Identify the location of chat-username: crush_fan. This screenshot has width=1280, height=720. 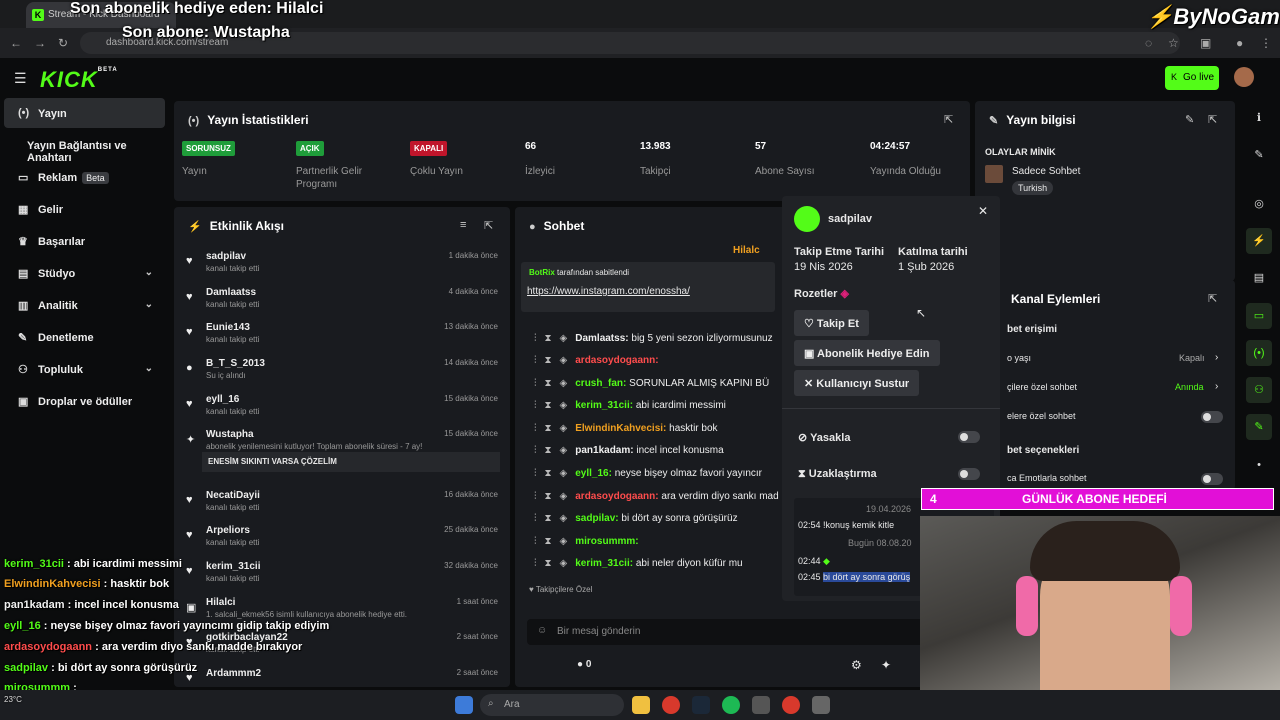
(599, 383).